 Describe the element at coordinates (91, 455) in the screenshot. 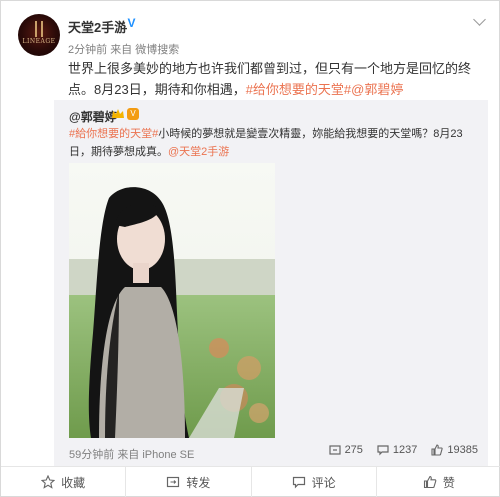

I see `repost-time: 59分钟前` at that location.